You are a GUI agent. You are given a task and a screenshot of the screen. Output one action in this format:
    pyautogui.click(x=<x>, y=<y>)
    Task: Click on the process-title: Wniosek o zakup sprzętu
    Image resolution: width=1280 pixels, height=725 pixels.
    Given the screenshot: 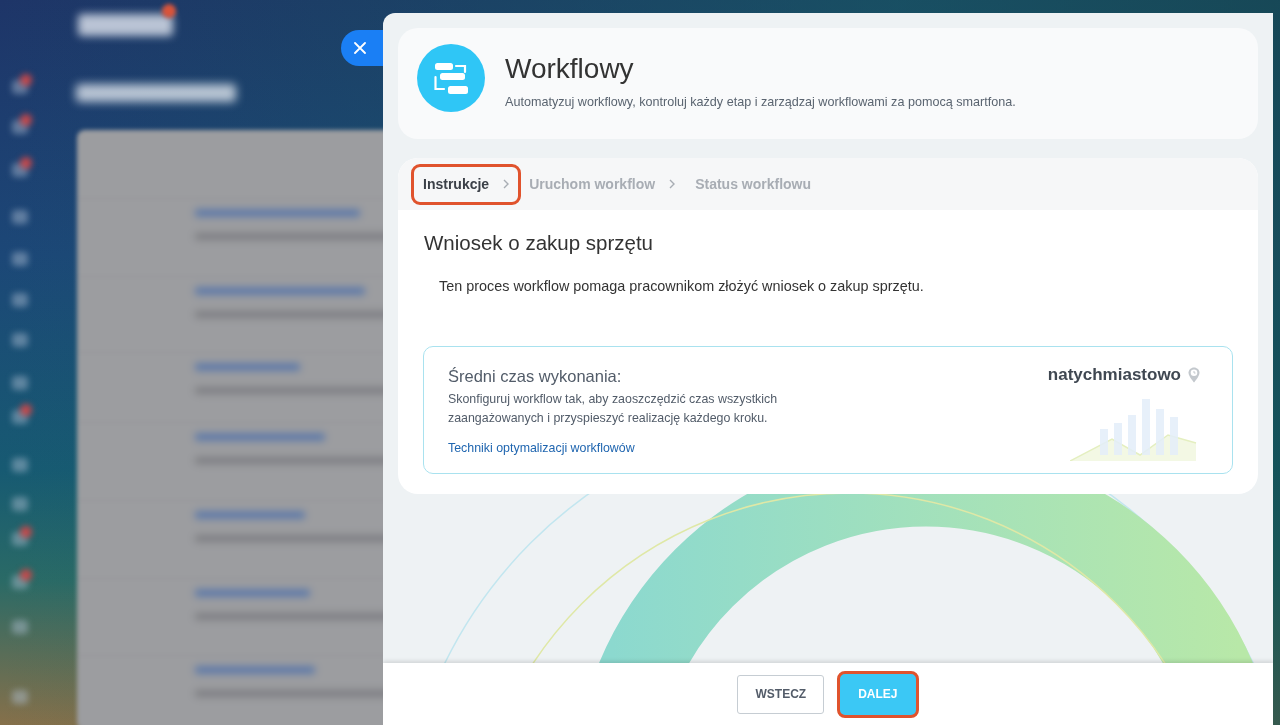 What is the action you would take?
    pyautogui.click(x=539, y=243)
    